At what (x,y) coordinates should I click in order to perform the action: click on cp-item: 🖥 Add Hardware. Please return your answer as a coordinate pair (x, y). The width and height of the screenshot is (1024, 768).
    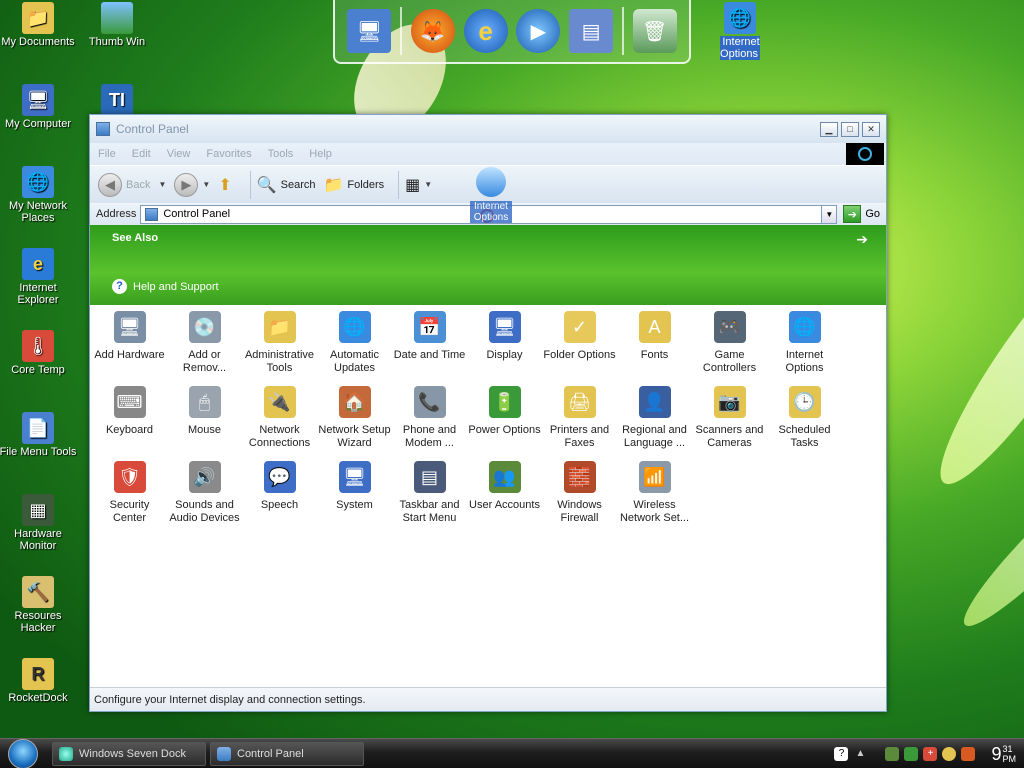
    Looking at the image, I should click on (129, 346).